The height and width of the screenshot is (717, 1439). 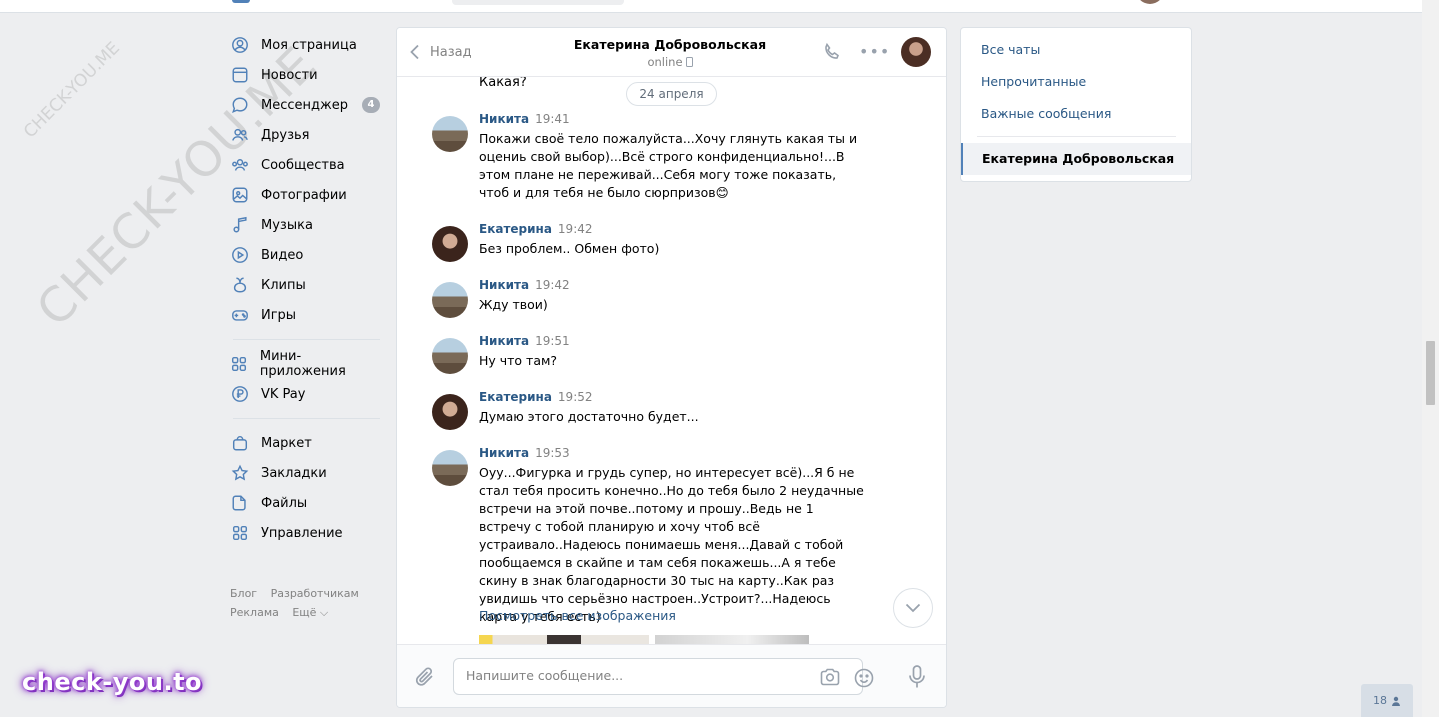 What do you see at coordinates (513, 304) in the screenshot?
I see `message-text: Жду твои)` at bounding box center [513, 304].